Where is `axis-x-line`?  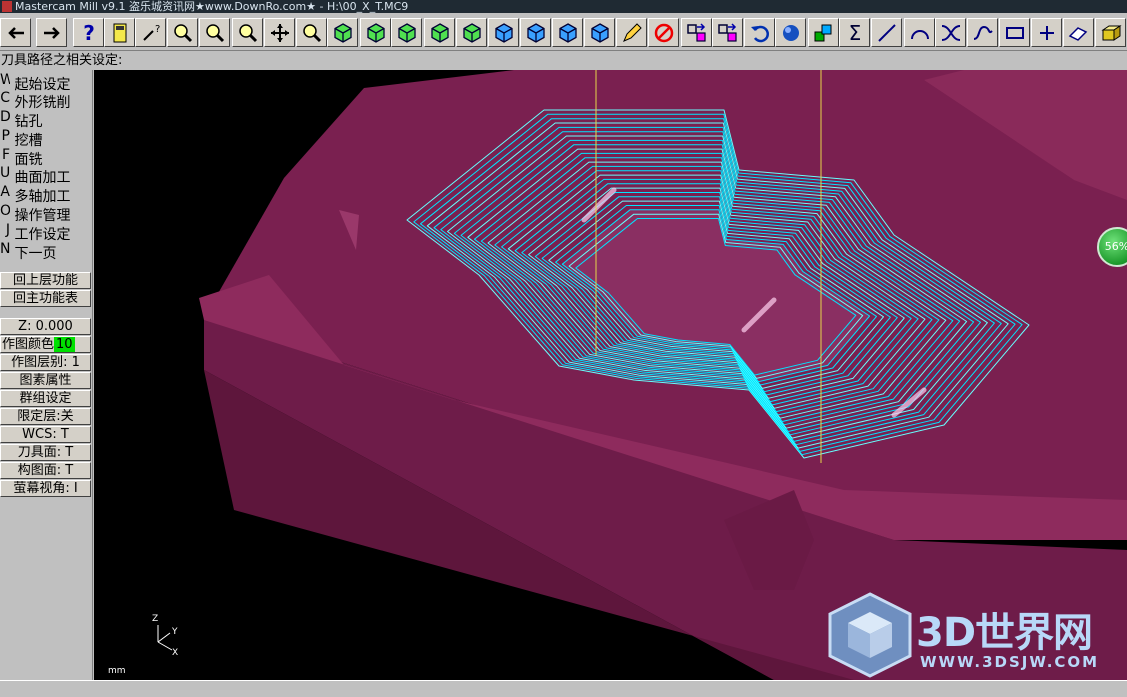 axis-x-line is located at coordinates (165, 646).